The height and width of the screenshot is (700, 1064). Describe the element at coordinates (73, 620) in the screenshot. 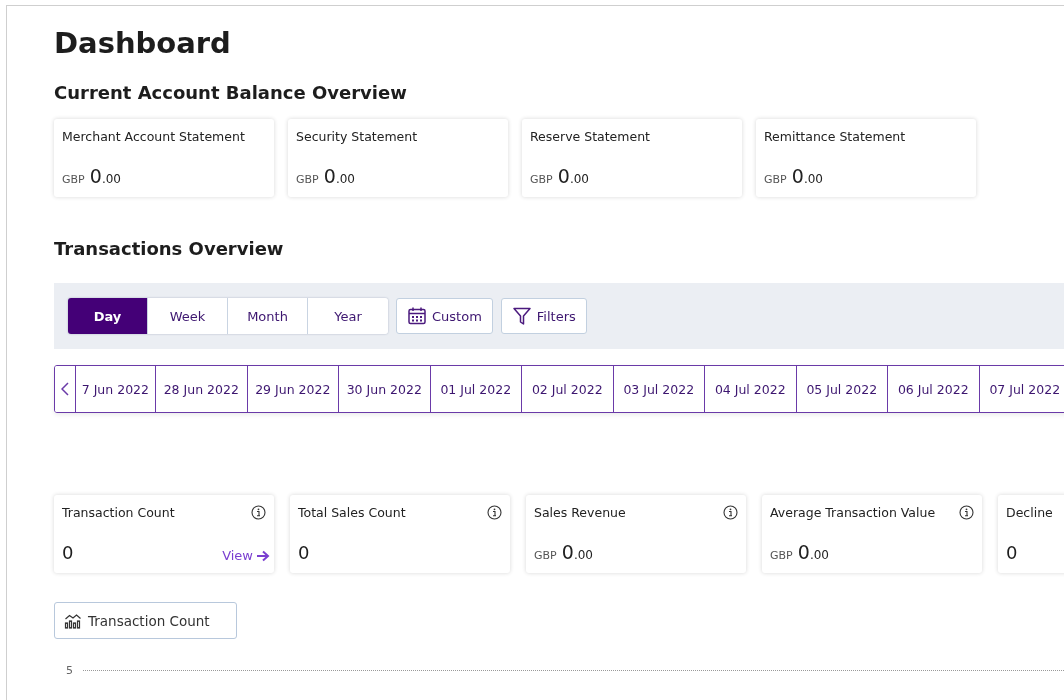

I see `chart-icon` at that location.